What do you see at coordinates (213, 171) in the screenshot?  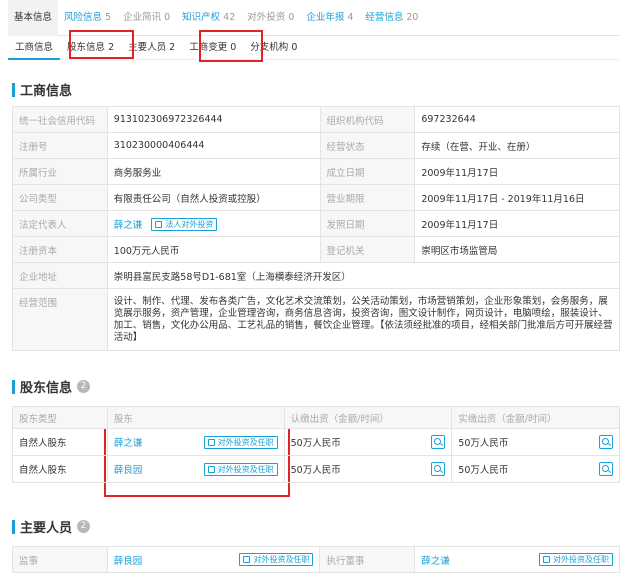 I see `industry-value: 商务服务业` at bounding box center [213, 171].